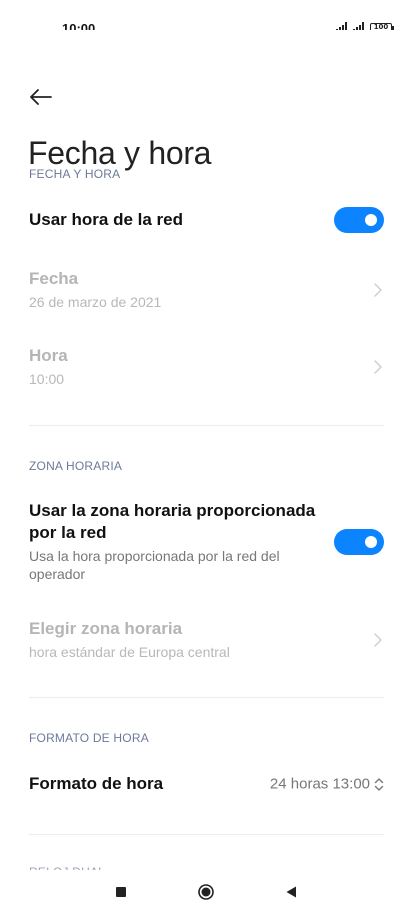 The height and width of the screenshot is (915, 412). What do you see at coordinates (48, 355) in the screenshot?
I see `time-label: Hora` at bounding box center [48, 355].